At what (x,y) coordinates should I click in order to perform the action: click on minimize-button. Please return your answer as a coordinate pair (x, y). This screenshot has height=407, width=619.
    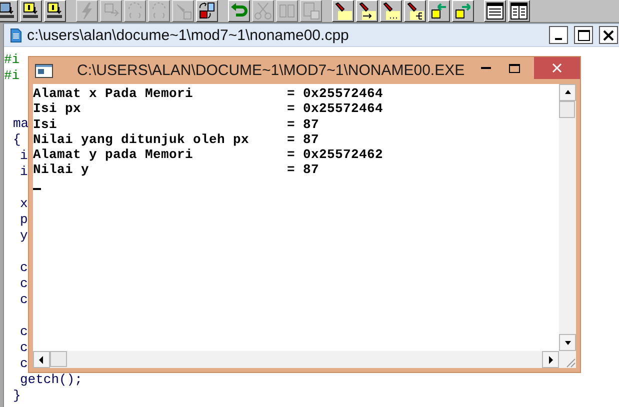
    Looking at the image, I should click on (558, 35).